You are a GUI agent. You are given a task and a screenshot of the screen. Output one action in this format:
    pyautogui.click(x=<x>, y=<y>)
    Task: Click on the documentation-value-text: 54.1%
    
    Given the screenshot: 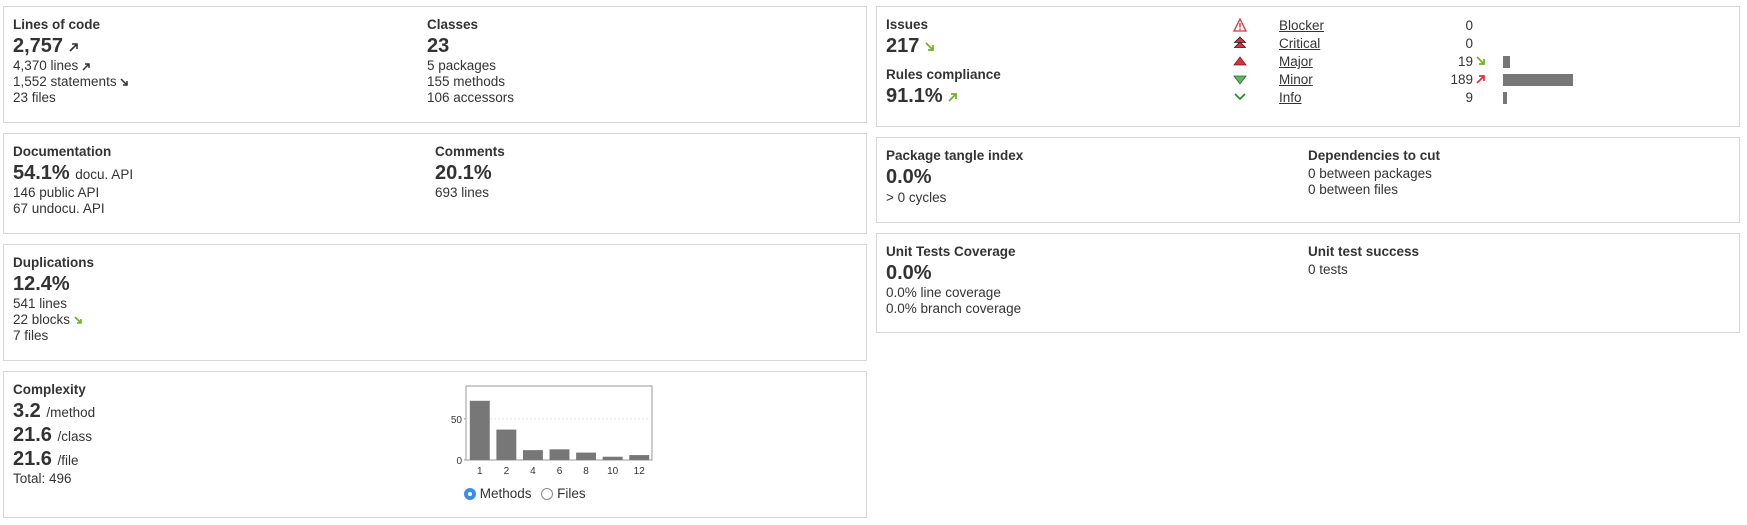 What is the action you would take?
    pyautogui.click(x=41, y=173)
    